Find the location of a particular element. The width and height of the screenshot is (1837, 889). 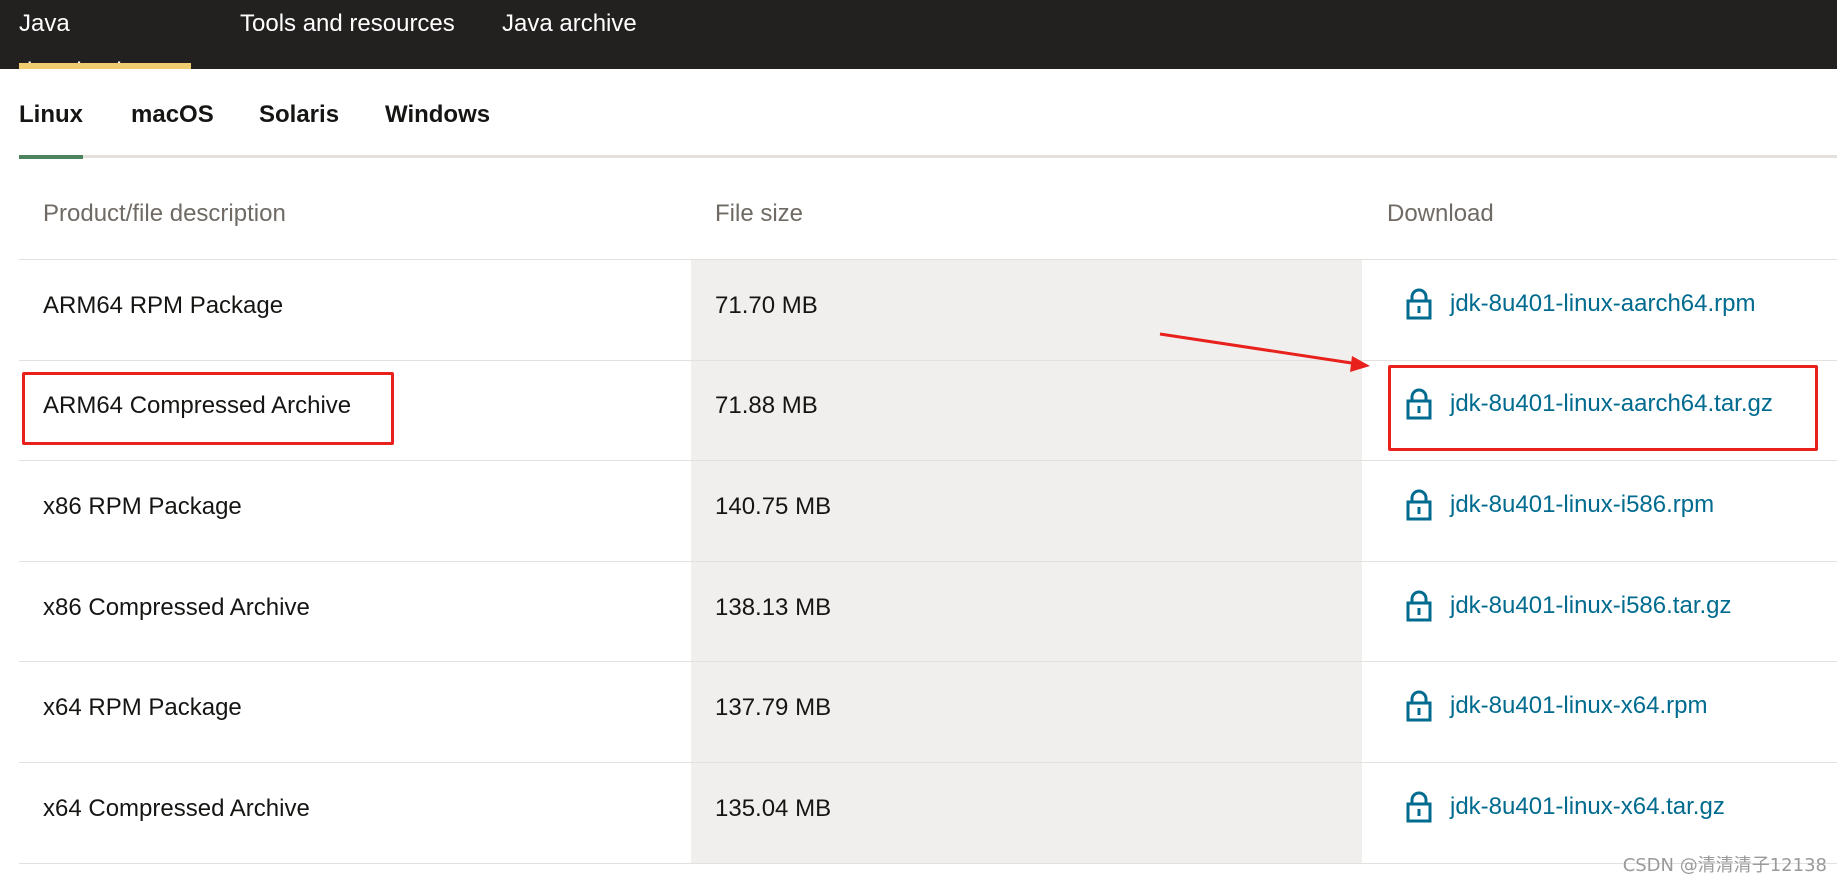

download-link: jdk-8u401-linux-aarch64.rpm is located at coordinates (1578, 304).